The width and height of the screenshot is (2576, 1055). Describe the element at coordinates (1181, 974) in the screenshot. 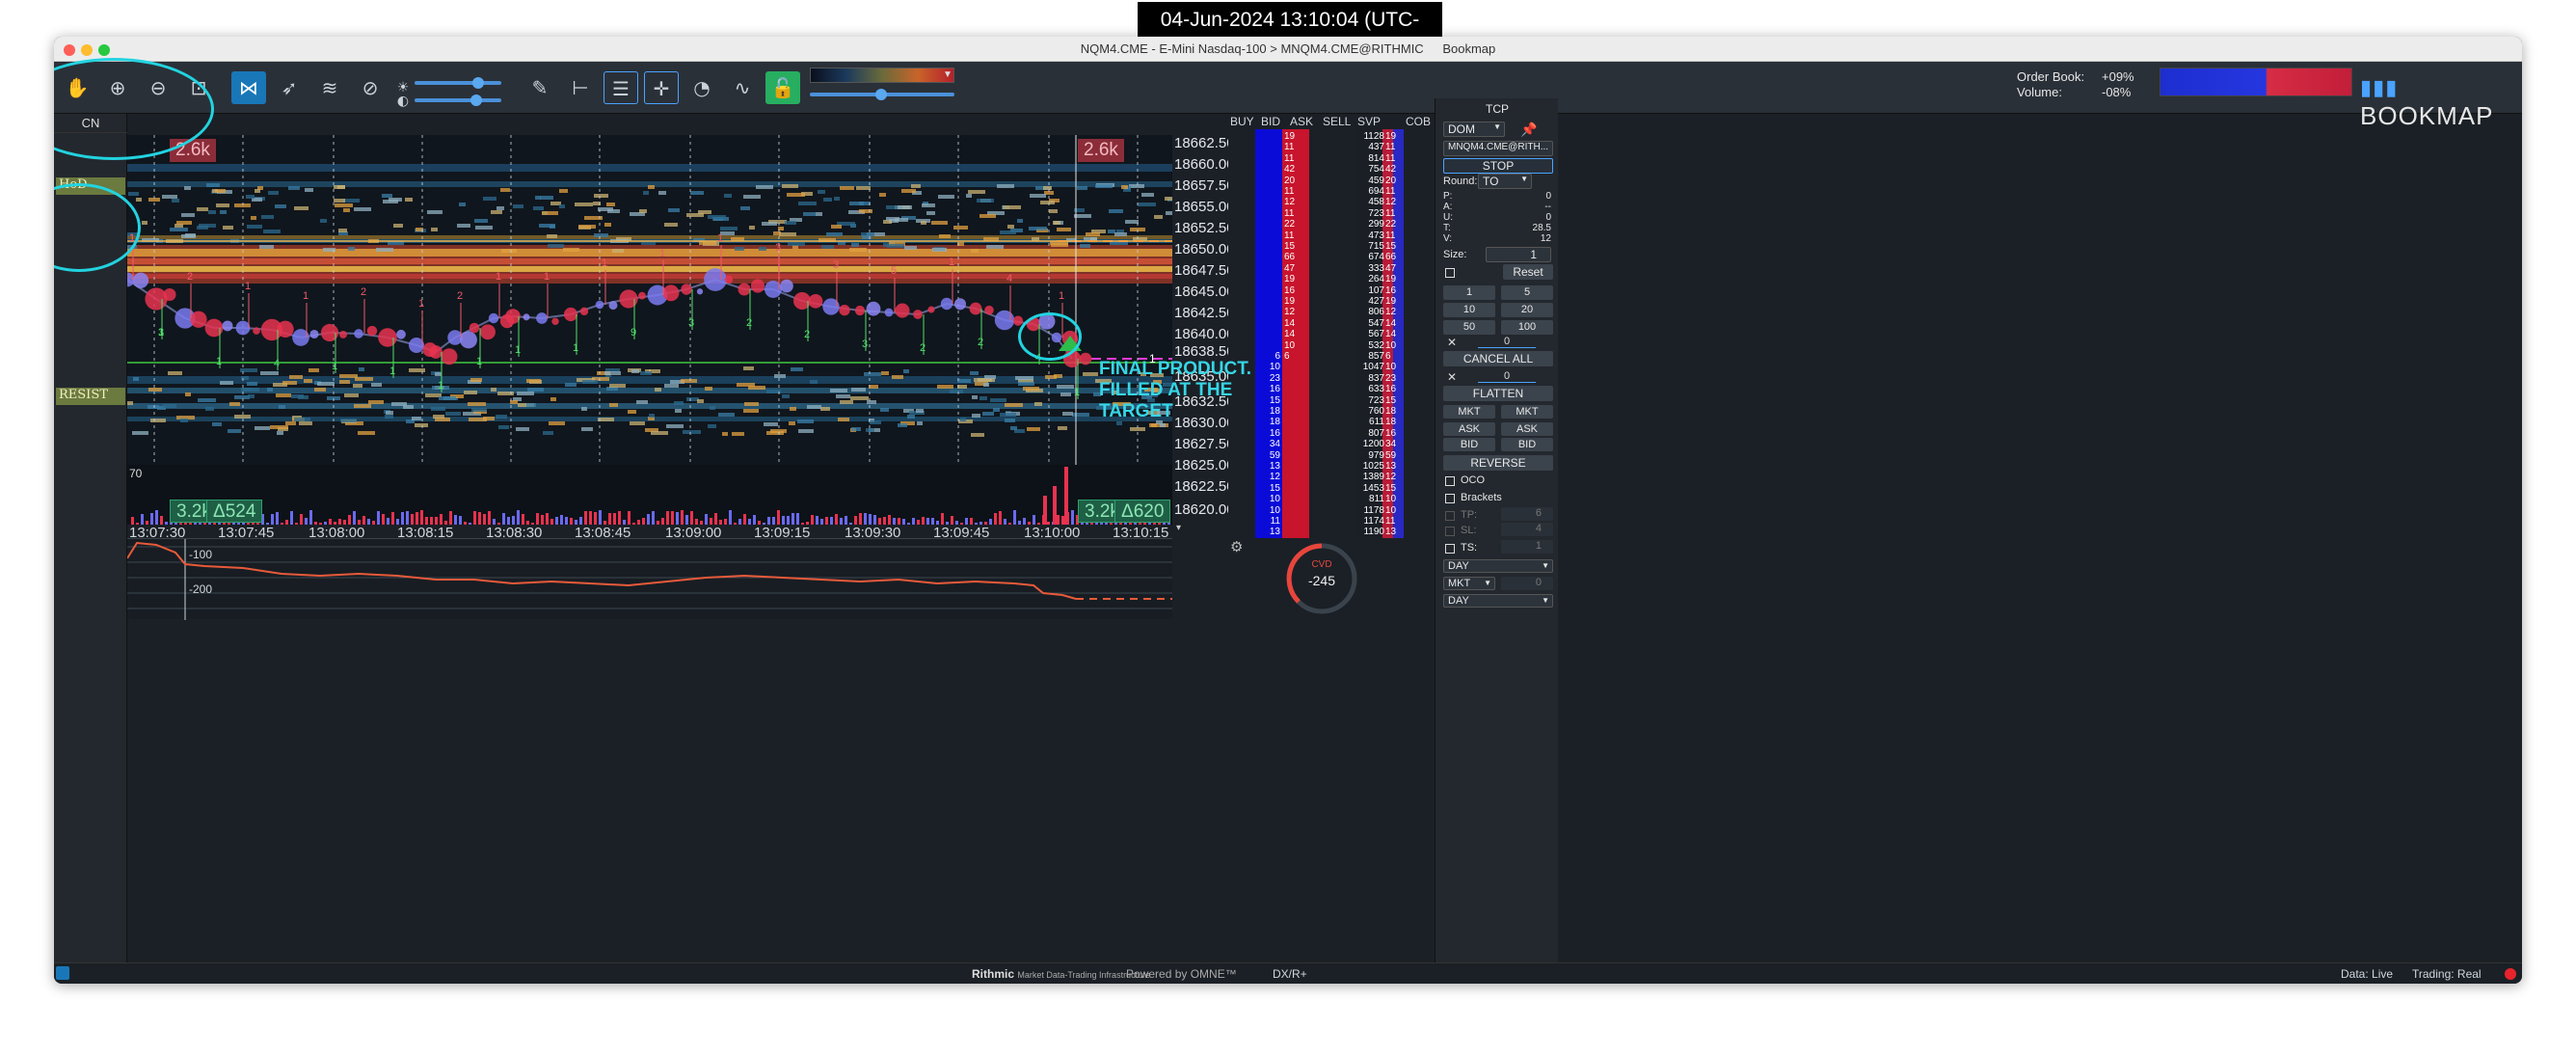

I see `omne-brand: Powered by OMNE™` at that location.